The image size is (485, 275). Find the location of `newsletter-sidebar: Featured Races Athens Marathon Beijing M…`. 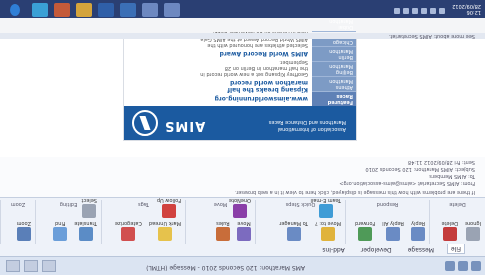

newsletter-sidebar: Featured Races Athens Marathon Beijing M… is located at coordinates (334, 61).